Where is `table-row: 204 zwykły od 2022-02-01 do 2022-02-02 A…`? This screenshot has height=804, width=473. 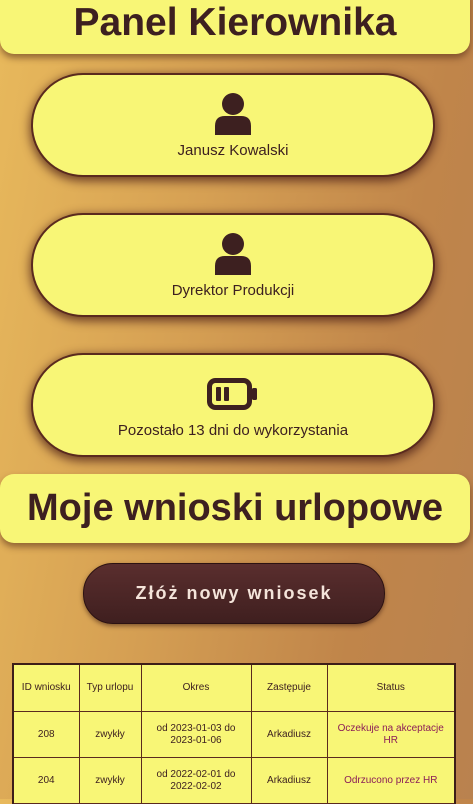
table-row: 204 zwykły od 2022-02-01 do 2022-02-02 A… is located at coordinates (234, 780).